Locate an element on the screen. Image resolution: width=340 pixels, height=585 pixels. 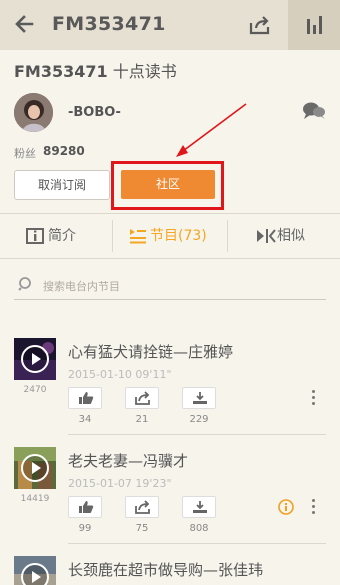
list-item: 长颈鹿在超市做导购—张佳玮 is located at coordinates (170, 570).